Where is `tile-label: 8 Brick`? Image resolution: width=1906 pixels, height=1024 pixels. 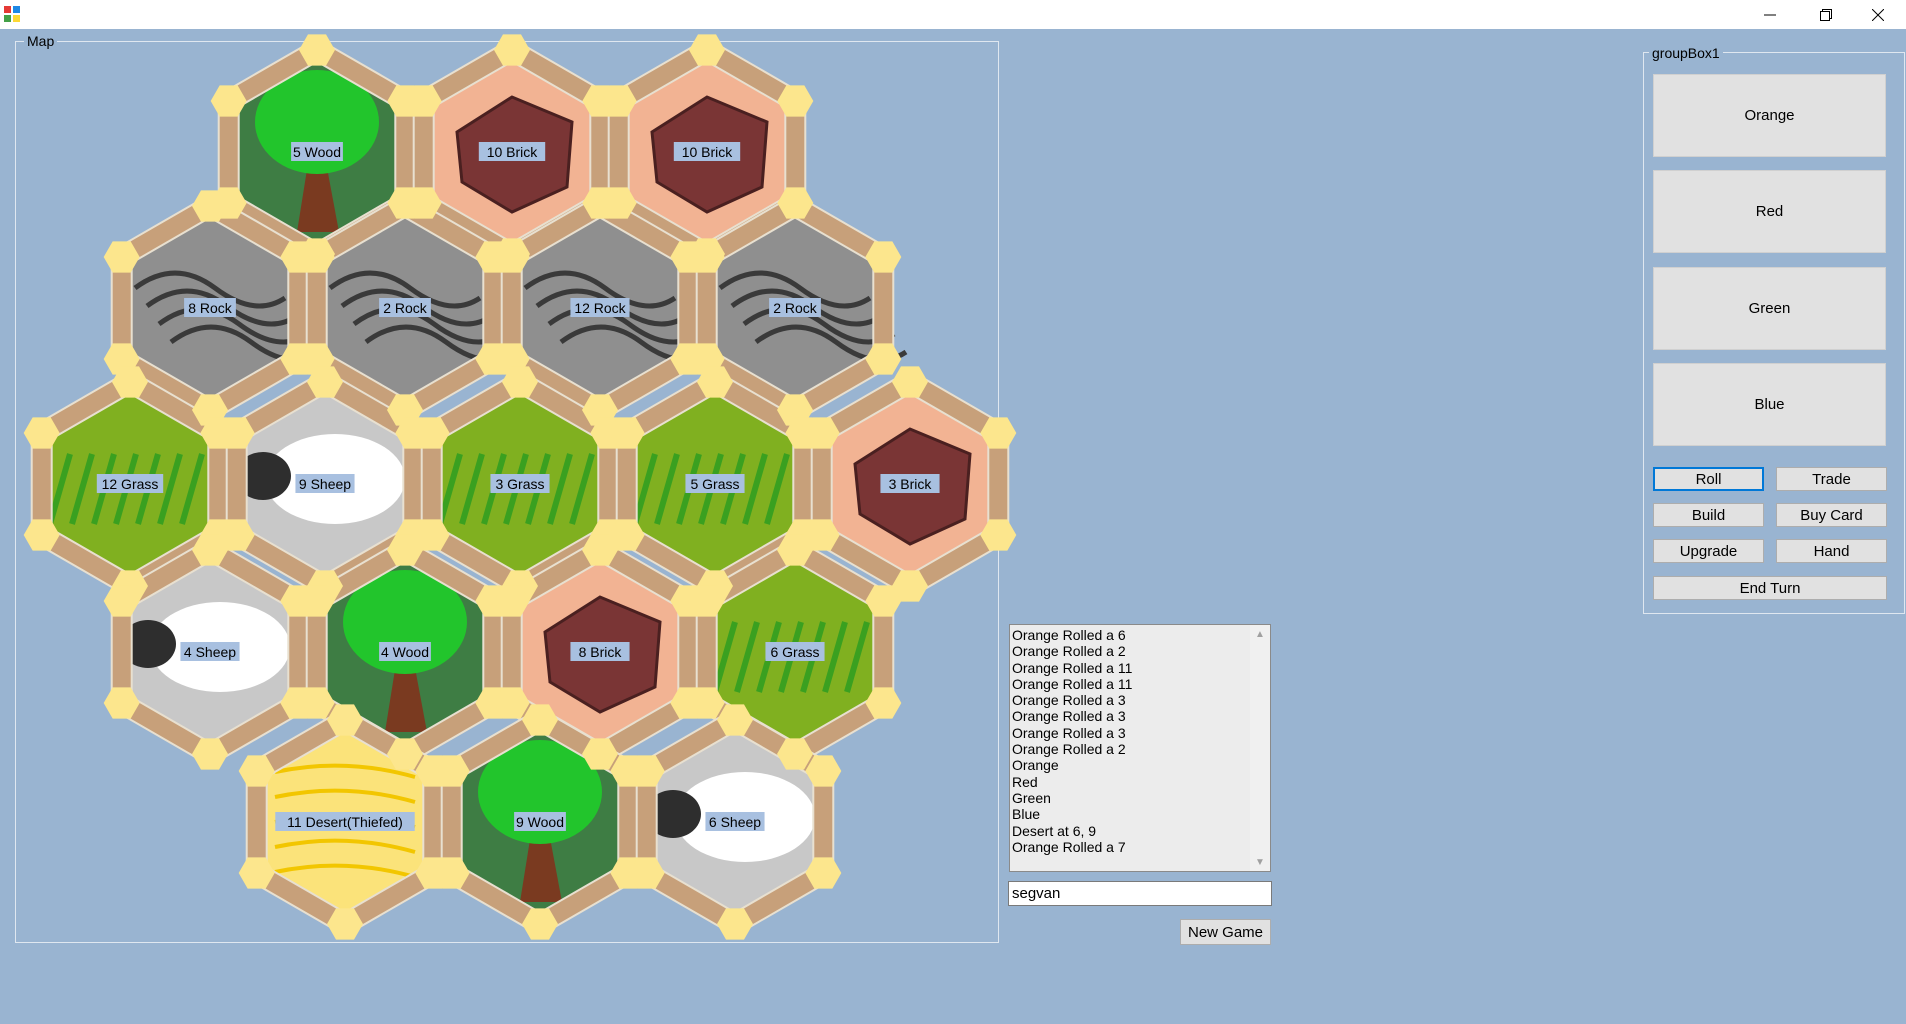
tile-label: 8 Brick is located at coordinates (601, 652).